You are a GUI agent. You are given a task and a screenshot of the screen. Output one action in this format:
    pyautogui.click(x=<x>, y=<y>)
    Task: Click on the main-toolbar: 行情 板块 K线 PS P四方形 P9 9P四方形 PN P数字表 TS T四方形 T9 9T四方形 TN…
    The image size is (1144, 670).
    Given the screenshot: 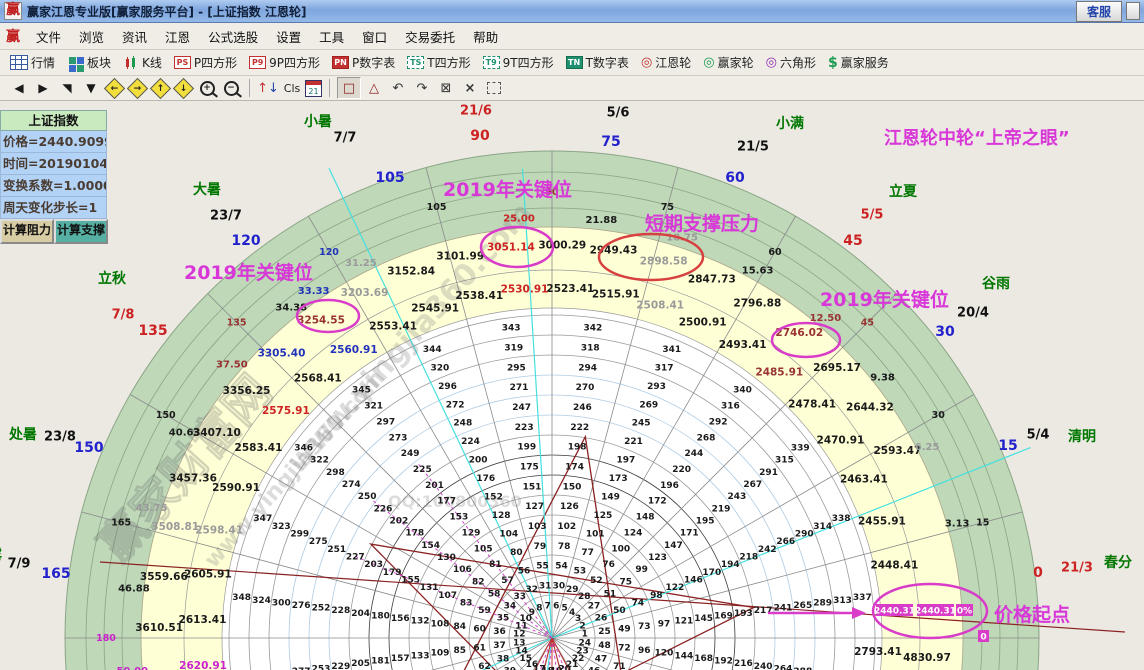 What is the action you would take?
    pyautogui.click(x=572, y=63)
    